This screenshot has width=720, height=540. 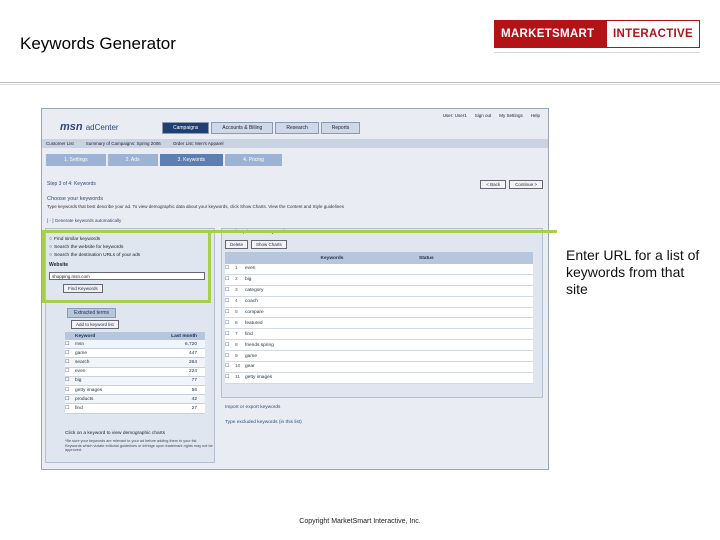 What do you see at coordinates (493, 184) in the screenshot?
I see `back-button: < Back` at bounding box center [493, 184].